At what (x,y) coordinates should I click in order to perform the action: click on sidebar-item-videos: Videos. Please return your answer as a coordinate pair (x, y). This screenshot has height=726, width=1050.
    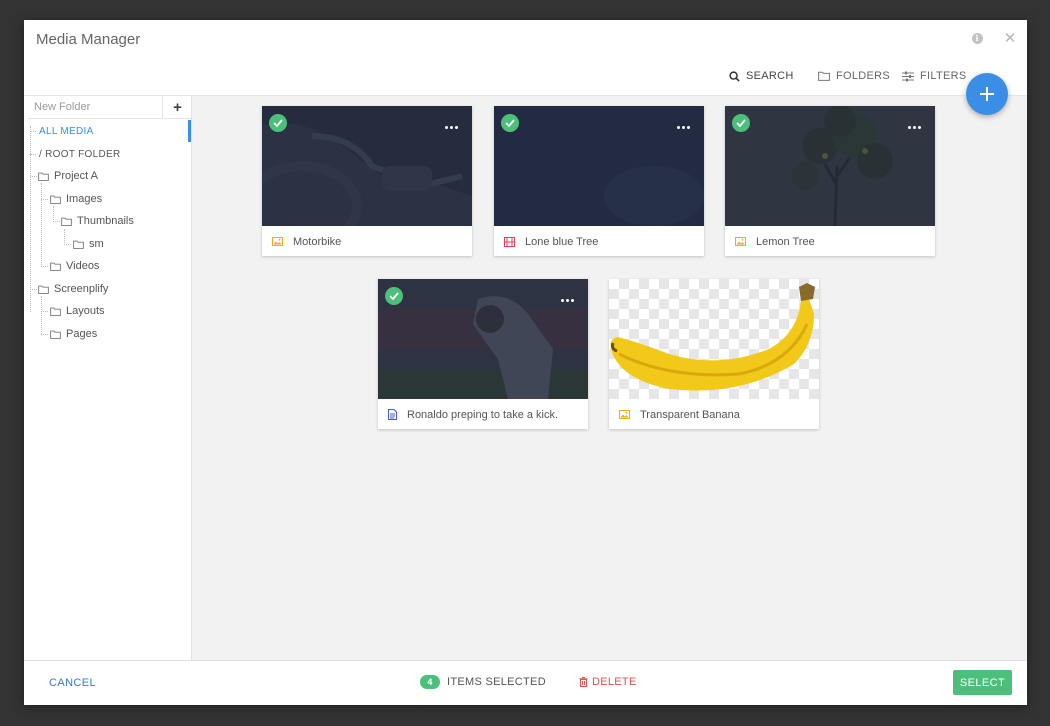
    Looking at the image, I should click on (74, 266).